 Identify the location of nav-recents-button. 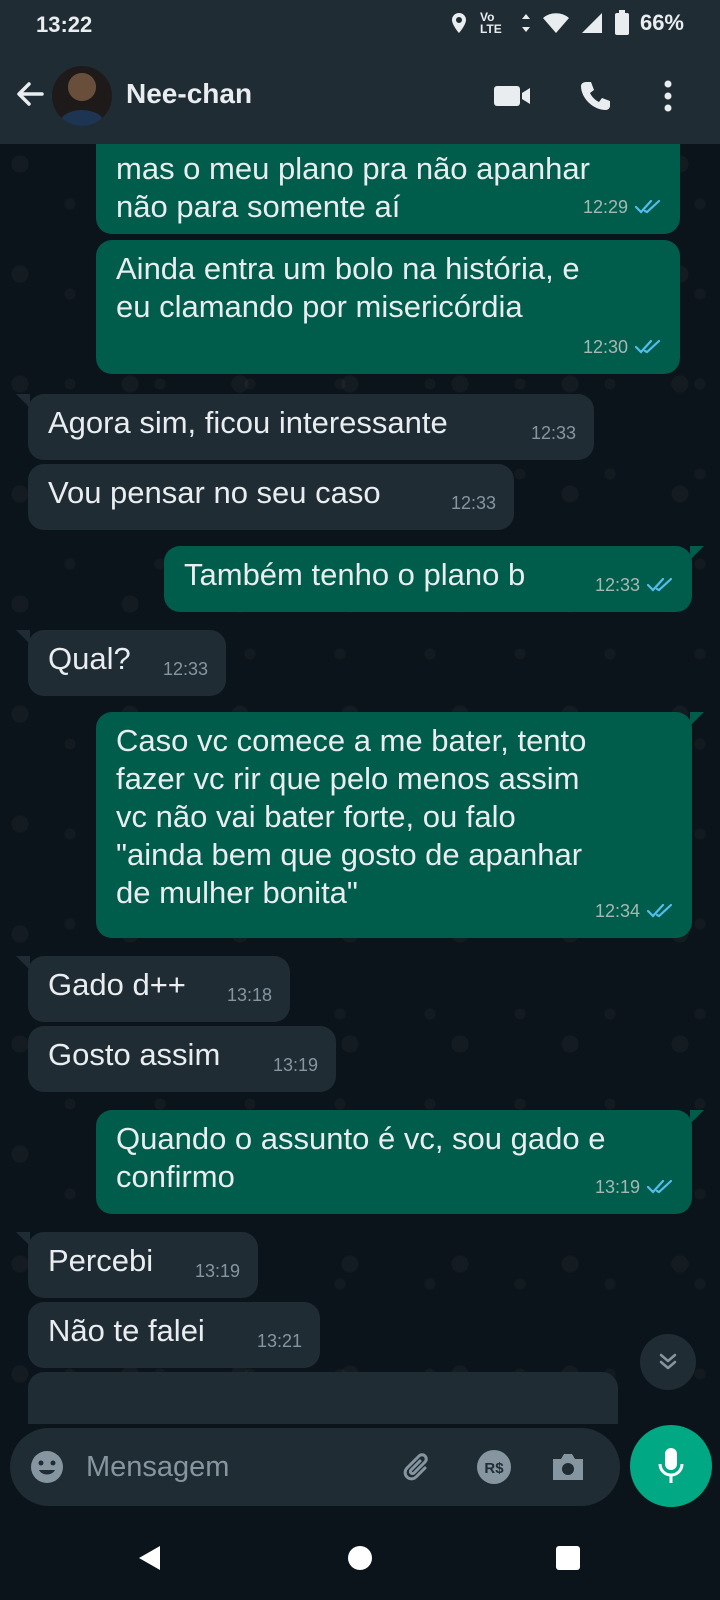
(568, 1558).